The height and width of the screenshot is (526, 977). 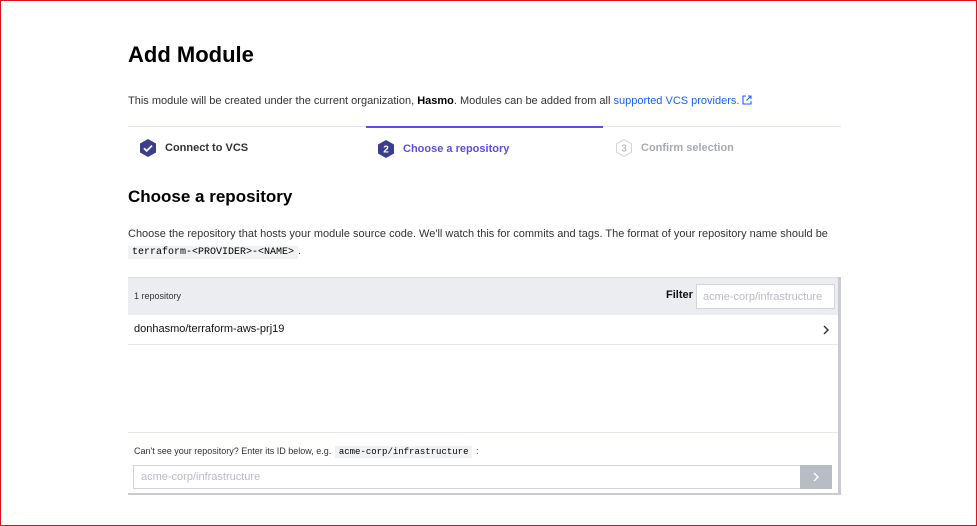 I want to click on step-confirm-selection: 3 Confirm selection, so click(x=674, y=148).